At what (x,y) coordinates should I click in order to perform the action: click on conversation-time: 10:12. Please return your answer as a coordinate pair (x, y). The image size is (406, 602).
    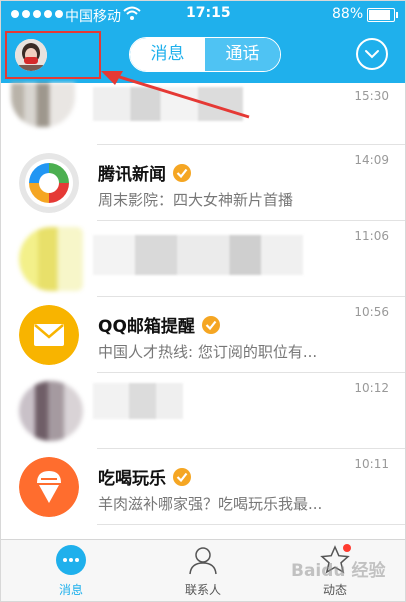
    Looking at the image, I should click on (371, 388).